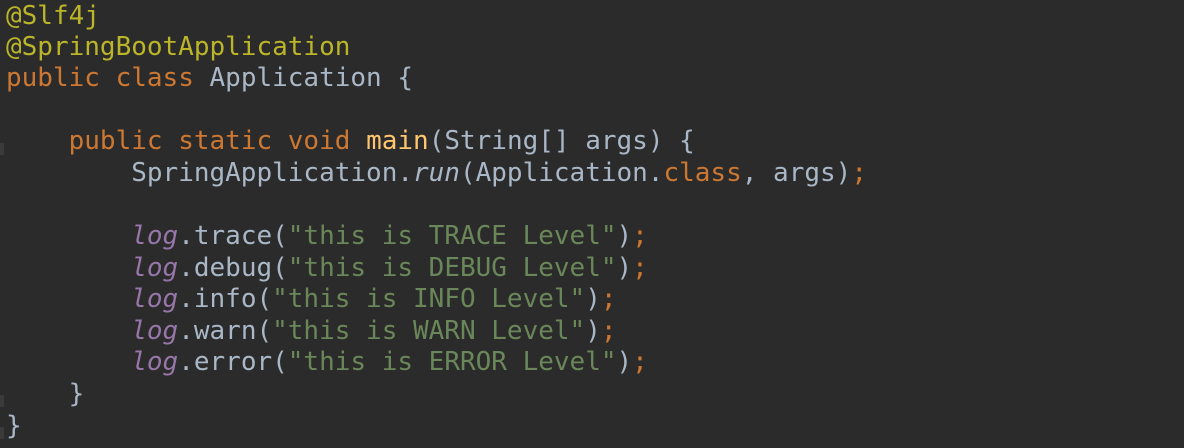 The image size is (1184, 448). I want to click on code-line-13: }, so click(45, 394).